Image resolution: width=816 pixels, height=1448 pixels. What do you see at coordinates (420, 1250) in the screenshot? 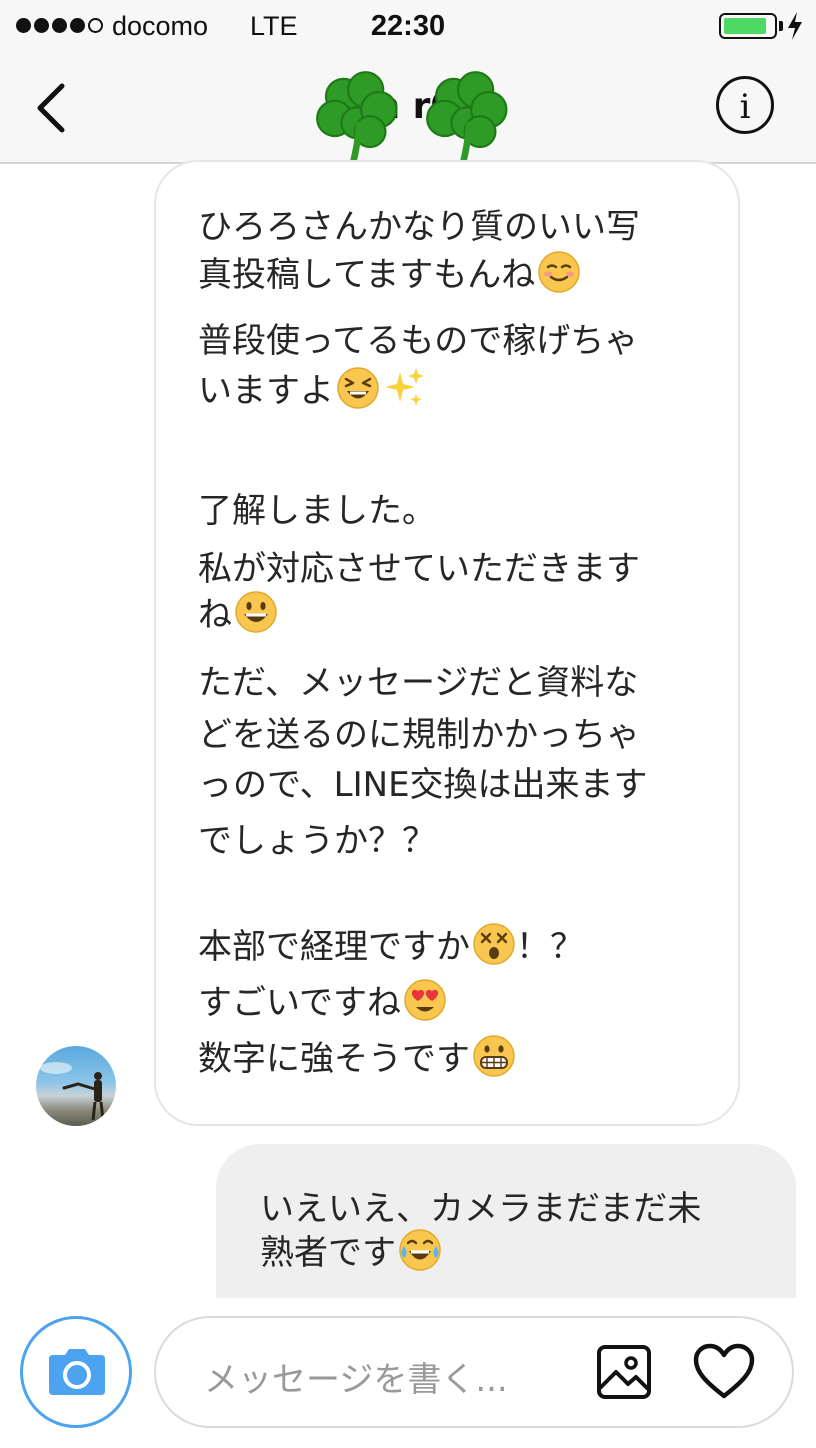
I see `tears-of-joy-emoji-icon` at bounding box center [420, 1250].